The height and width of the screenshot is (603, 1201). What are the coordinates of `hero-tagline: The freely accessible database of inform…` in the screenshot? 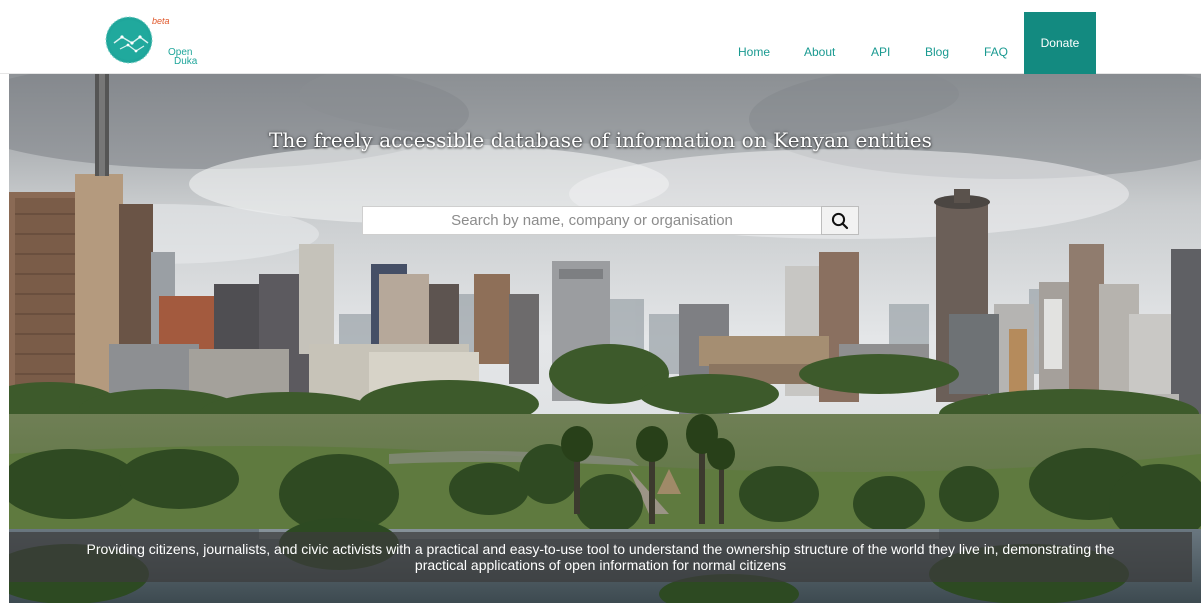 It's located at (600, 140).